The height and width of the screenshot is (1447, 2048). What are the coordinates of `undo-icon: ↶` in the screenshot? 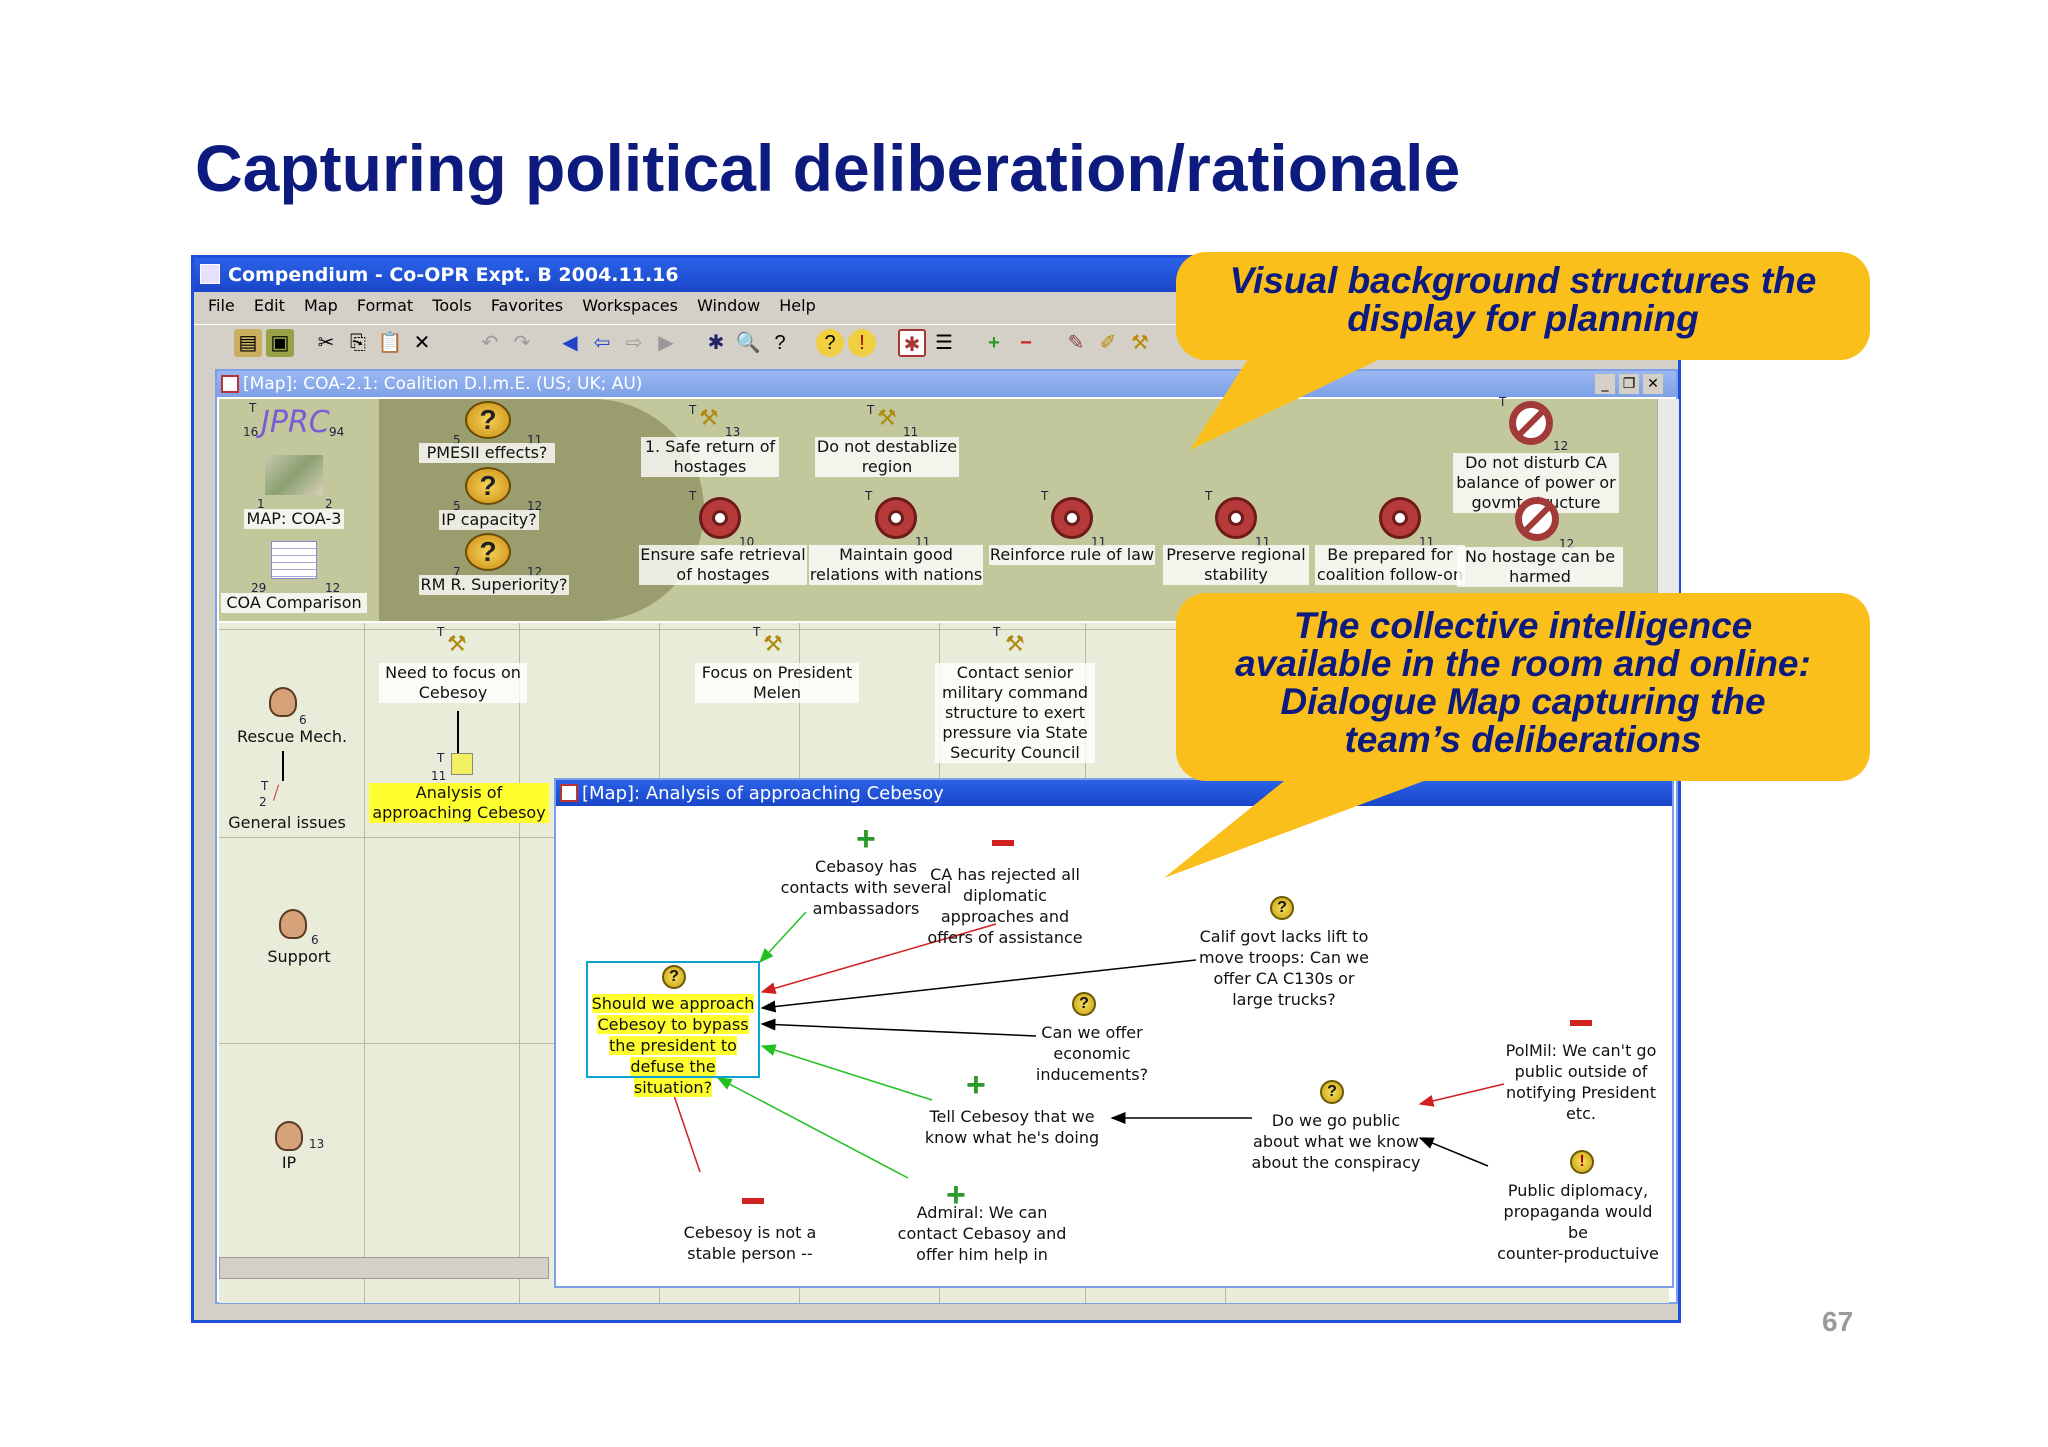 It's located at (490, 343).